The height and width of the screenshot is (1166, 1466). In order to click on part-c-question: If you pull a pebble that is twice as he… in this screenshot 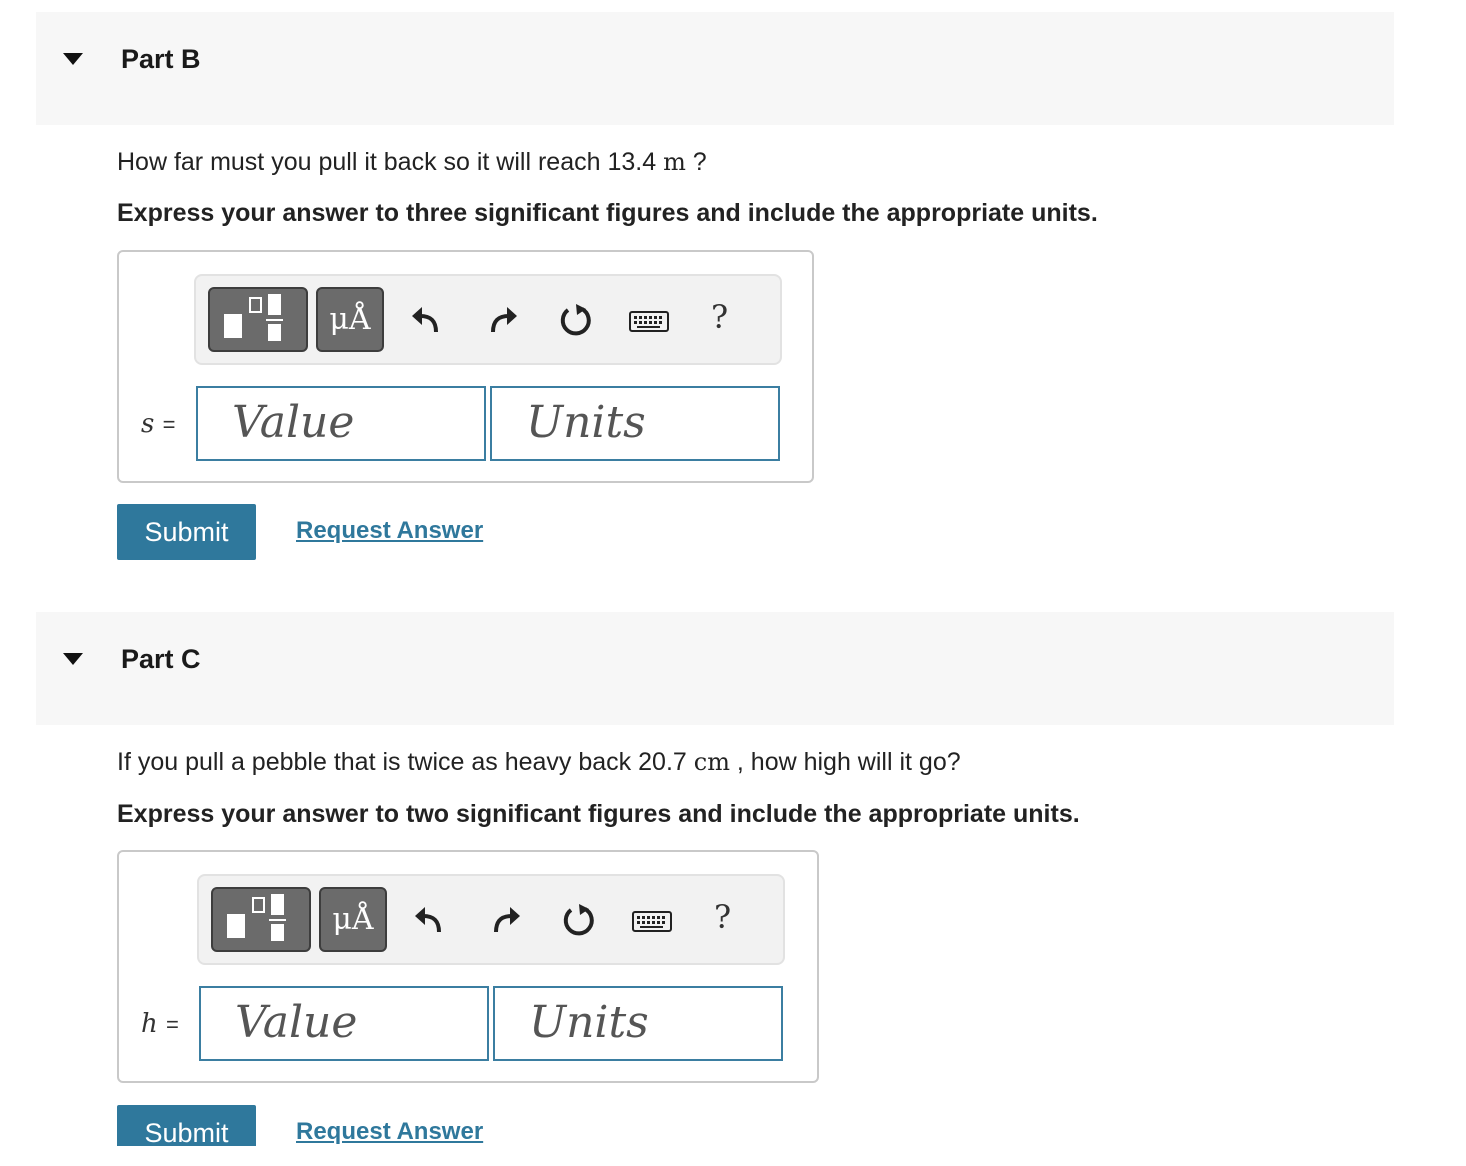, I will do `click(539, 762)`.